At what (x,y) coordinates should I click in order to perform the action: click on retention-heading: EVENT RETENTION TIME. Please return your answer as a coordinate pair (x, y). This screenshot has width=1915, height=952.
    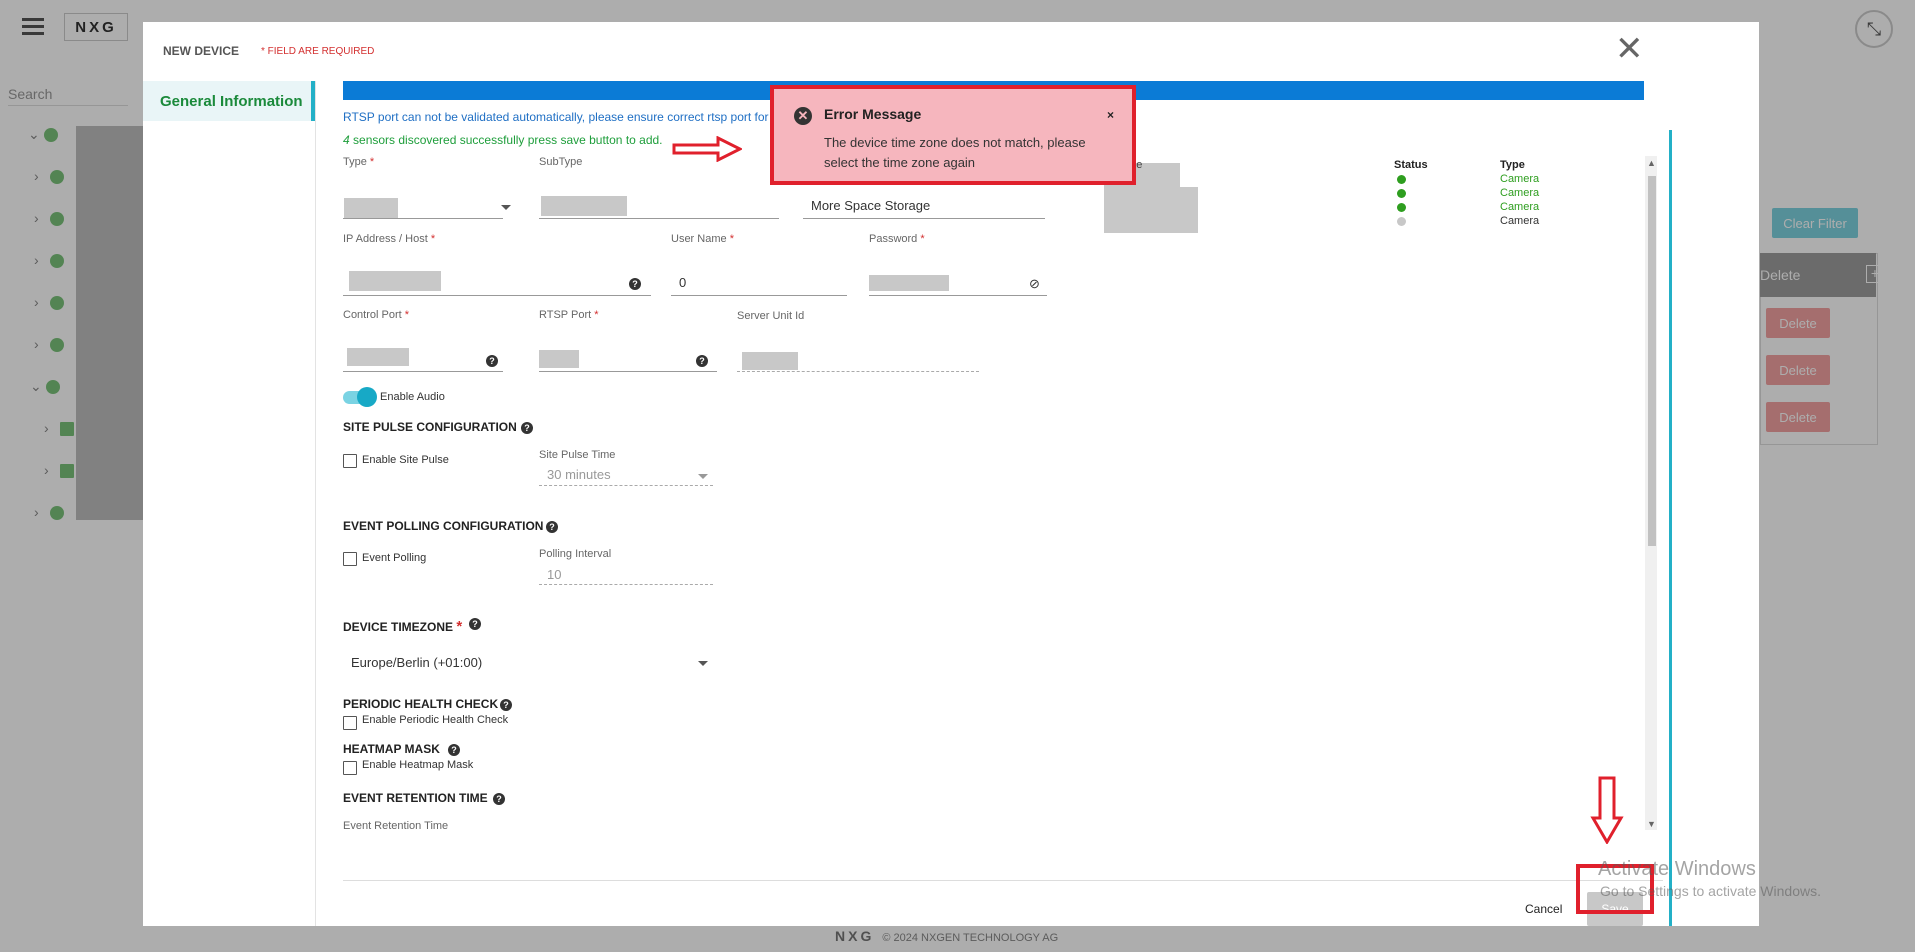
    Looking at the image, I should click on (415, 798).